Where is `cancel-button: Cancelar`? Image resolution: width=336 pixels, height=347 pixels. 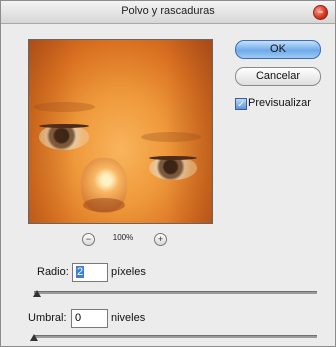
cancel-button: Cancelar is located at coordinates (278, 76).